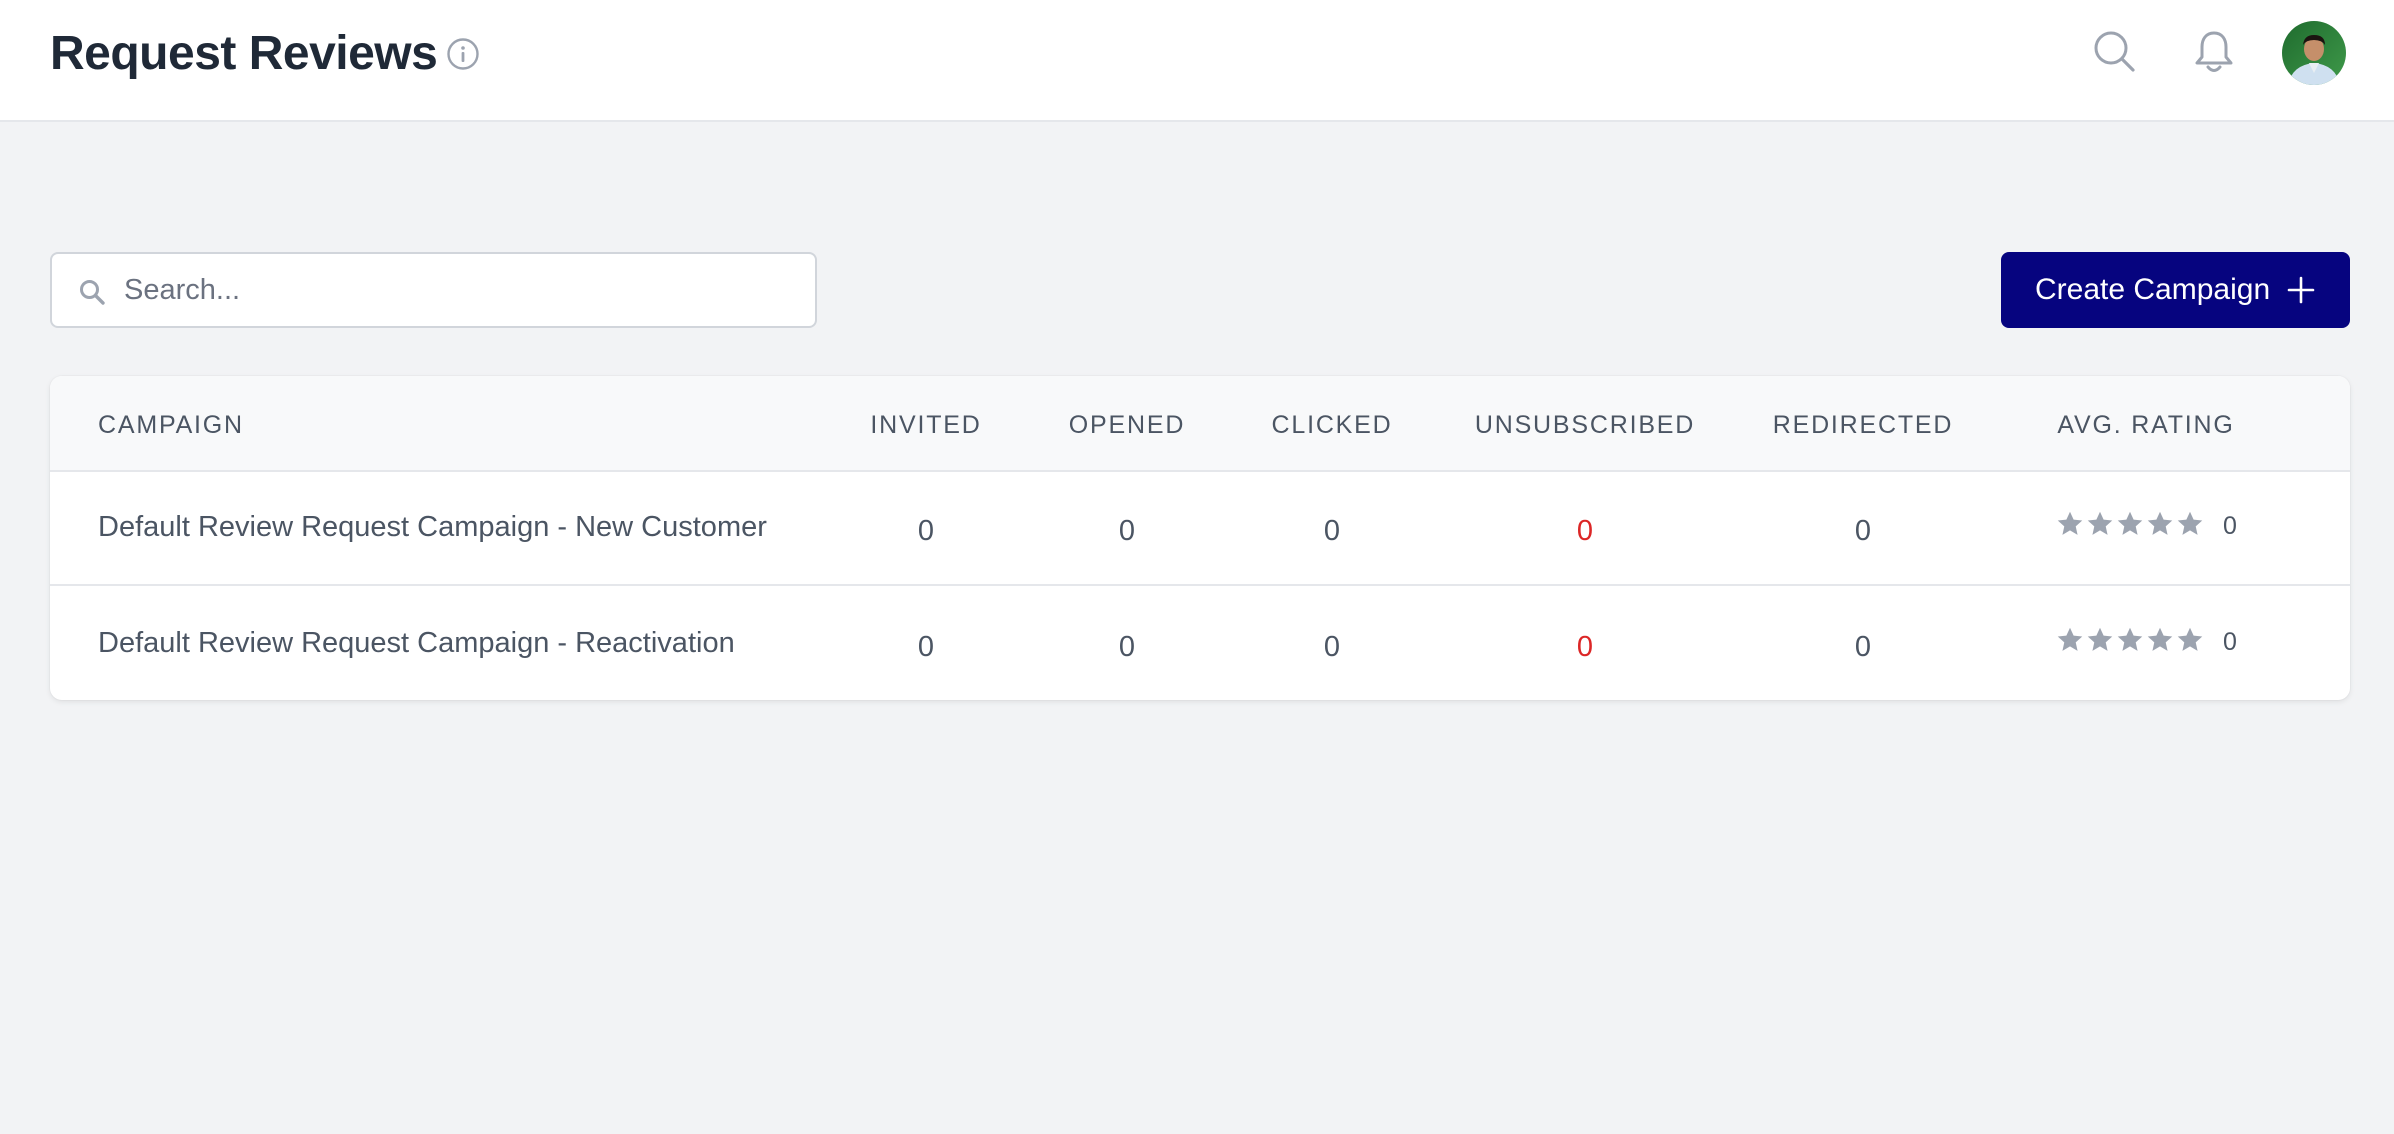  What do you see at coordinates (464, 290) in the screenshot?
I see `search-input` at bounding box center [464, 290].